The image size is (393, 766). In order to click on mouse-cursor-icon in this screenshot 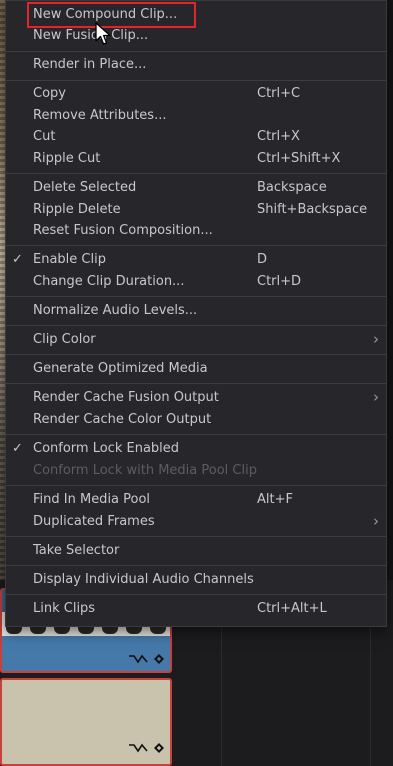, I will do `click(103, 33)`.